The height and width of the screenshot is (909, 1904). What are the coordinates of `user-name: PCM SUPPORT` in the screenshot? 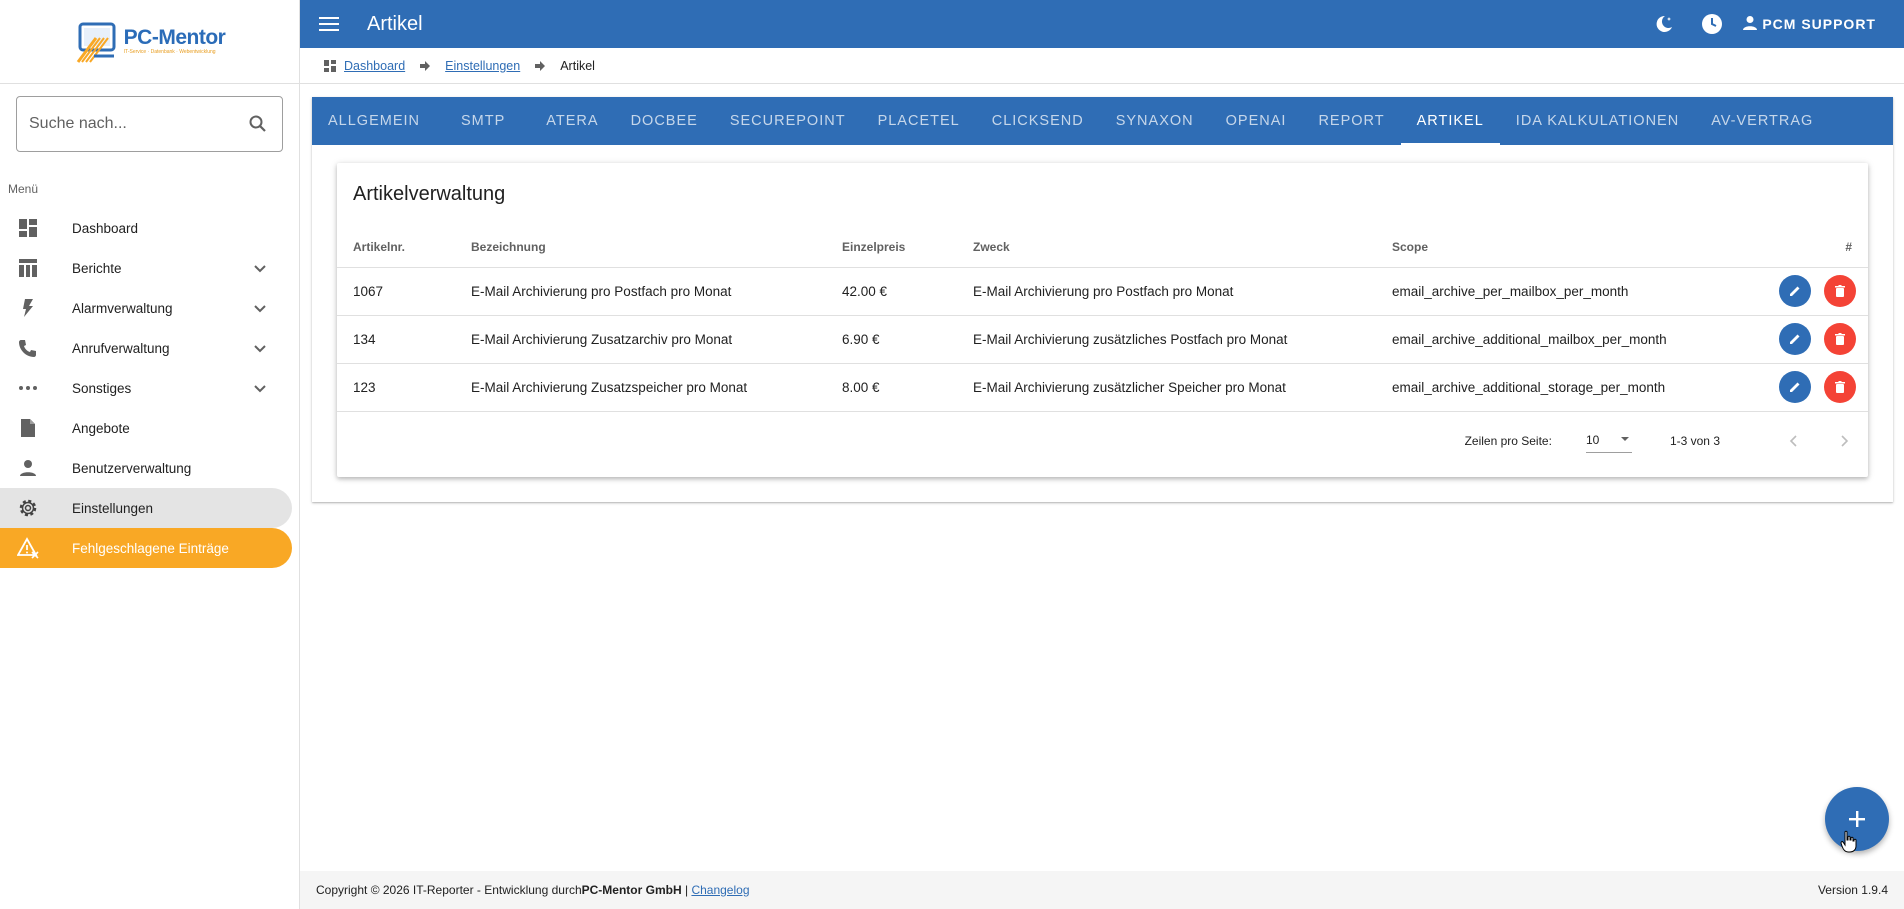 It's located at (1819, 24).